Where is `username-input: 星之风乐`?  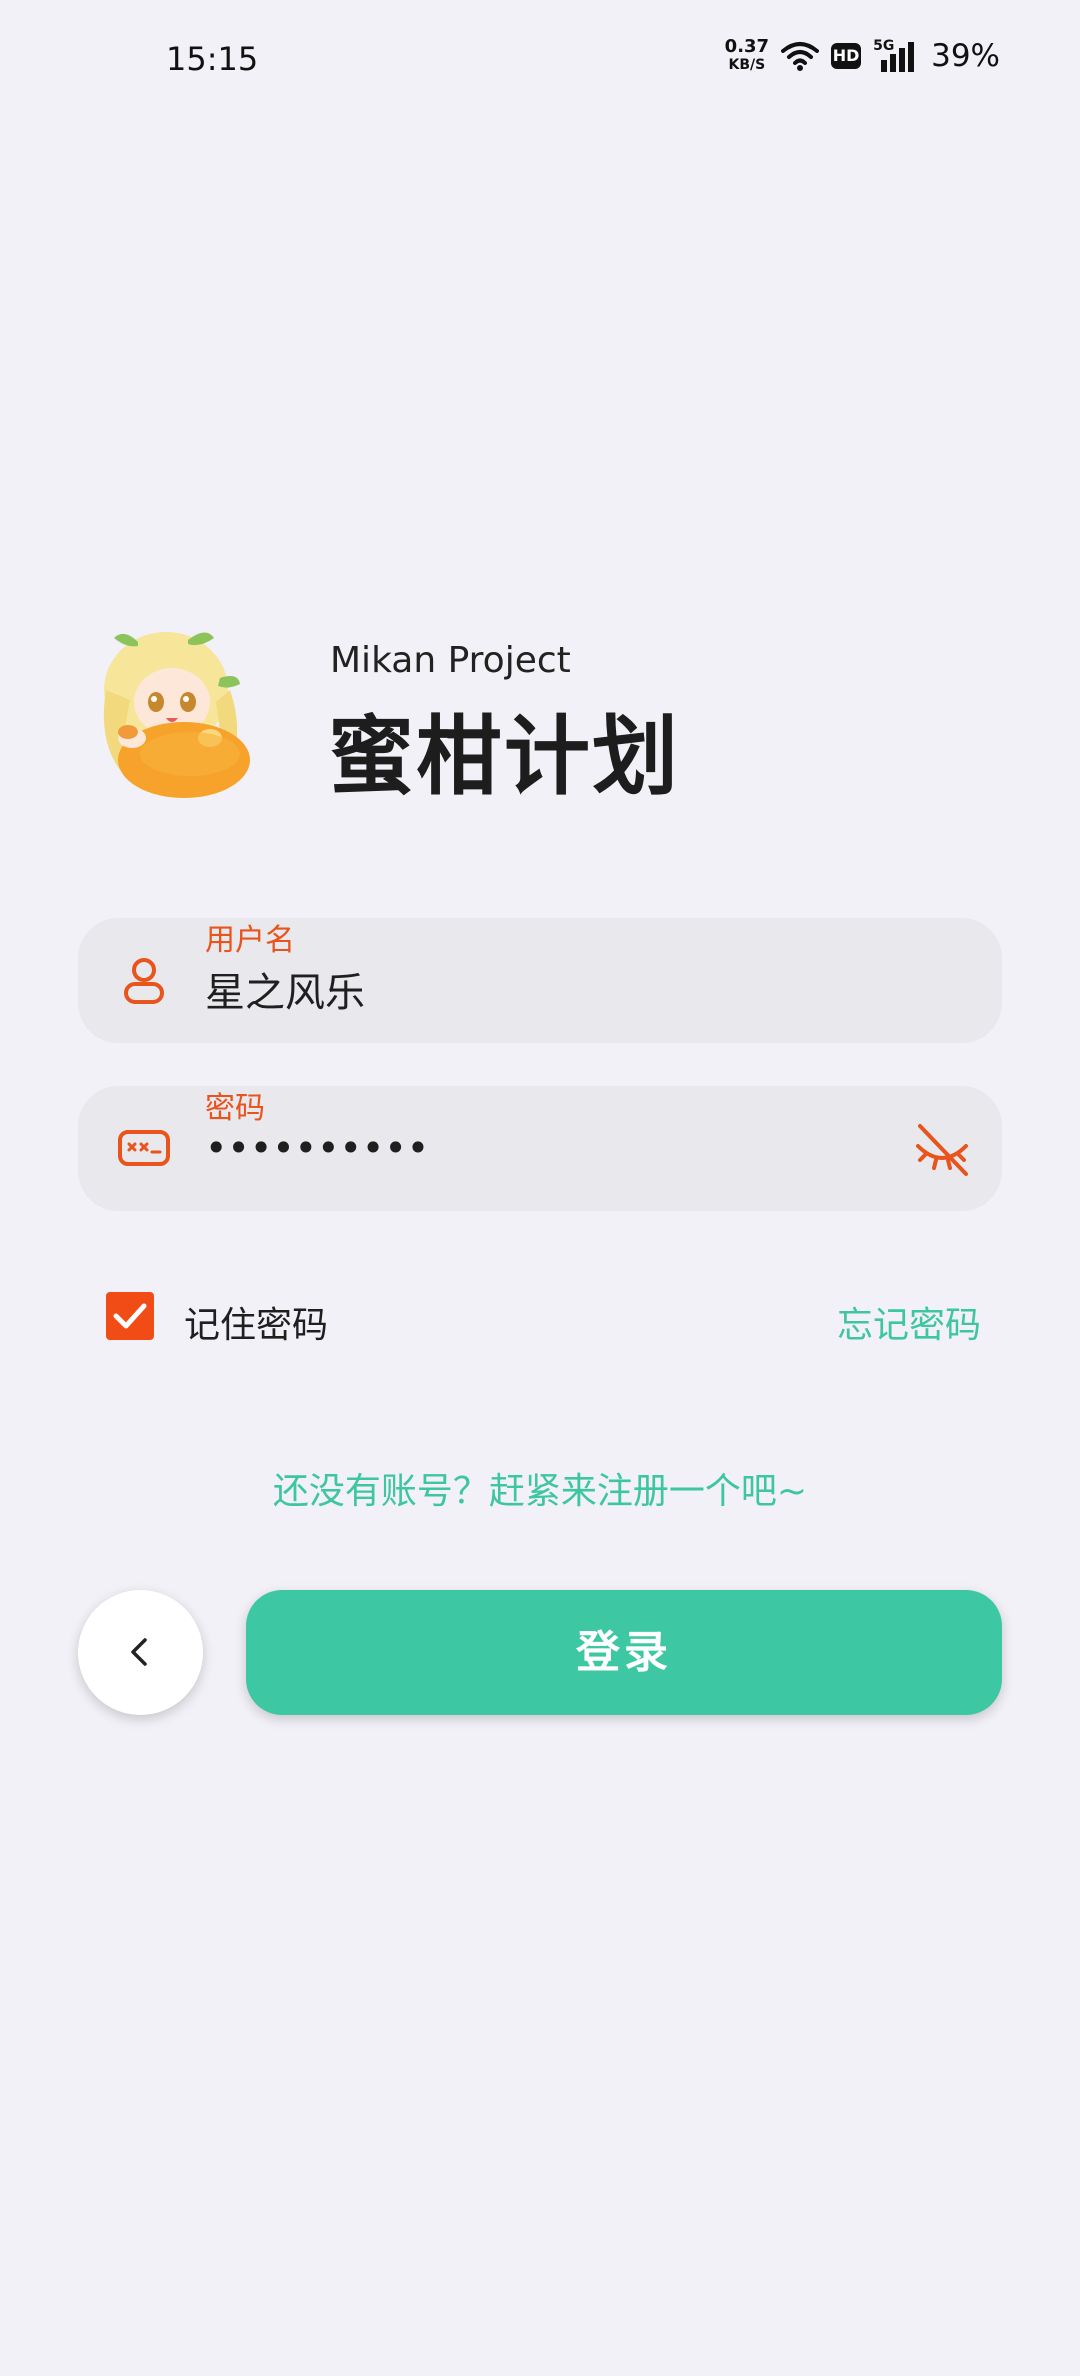 username-input: 星之风乐 is located at coordinates (285, 989).